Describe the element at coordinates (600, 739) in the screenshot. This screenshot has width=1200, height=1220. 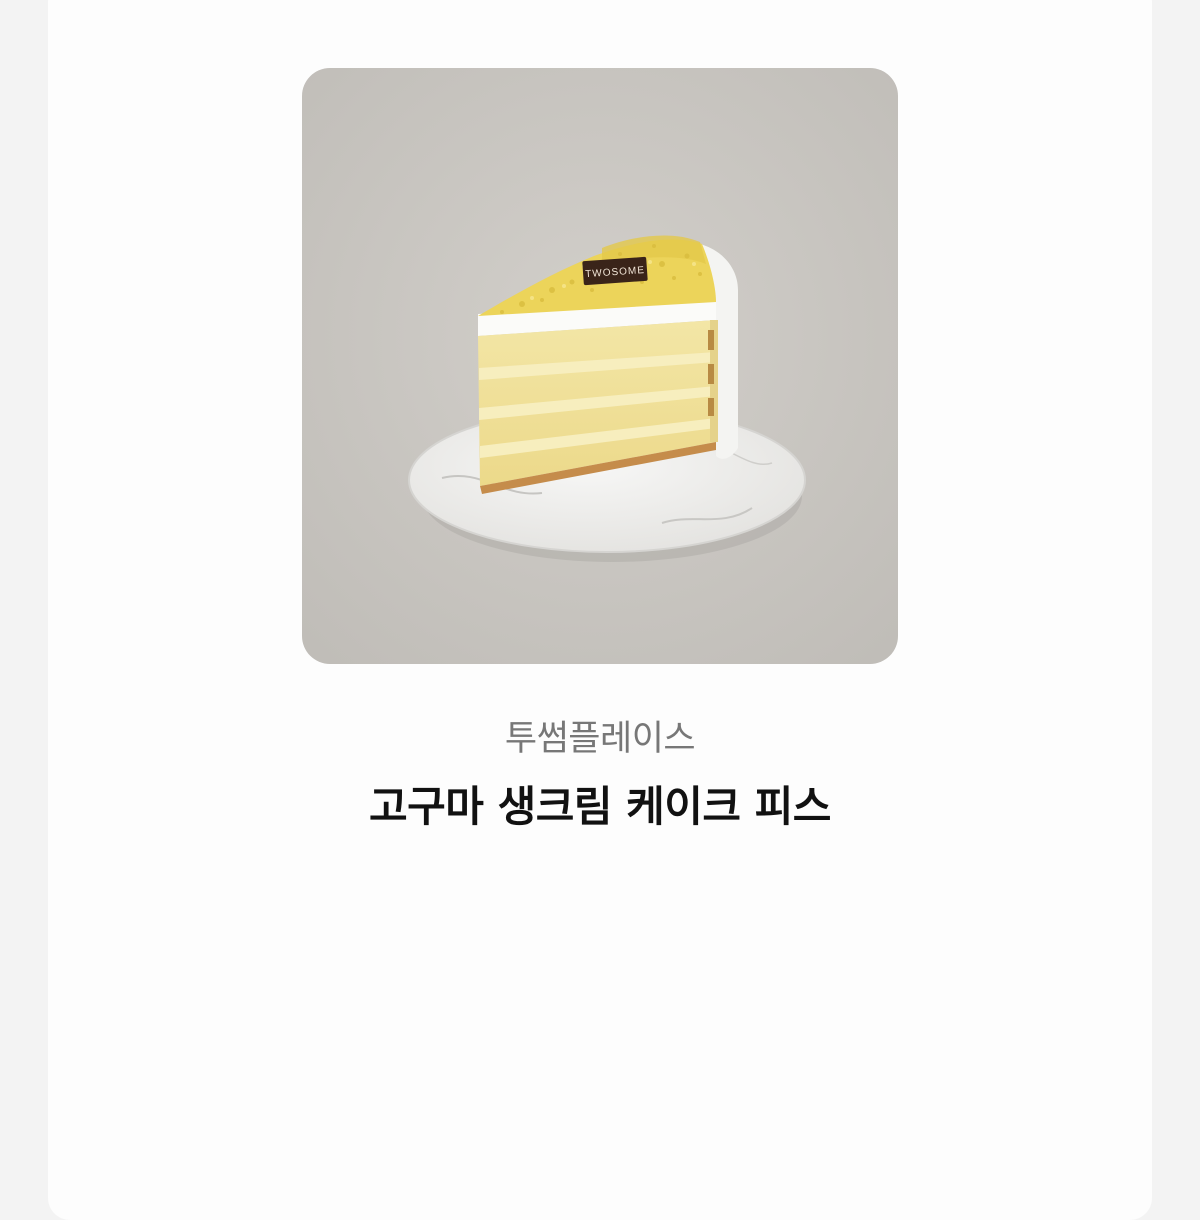
I see `brand-name: 투썸플레이스` at that location.